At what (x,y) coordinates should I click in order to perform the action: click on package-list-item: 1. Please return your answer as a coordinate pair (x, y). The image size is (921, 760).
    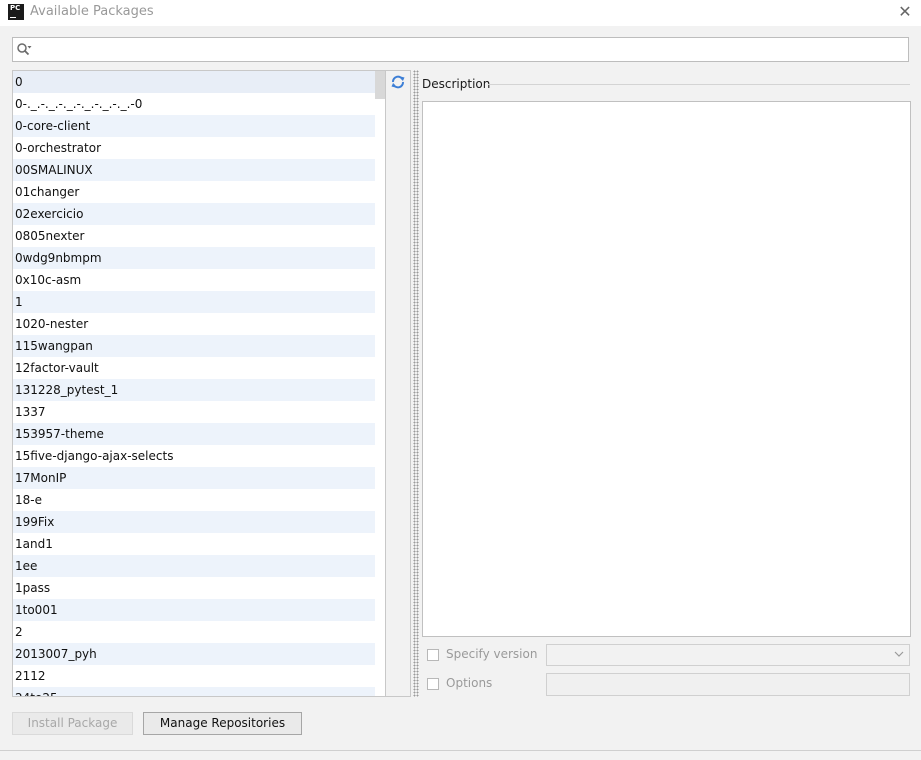
    Looking at the image, I should click on (199, 302).